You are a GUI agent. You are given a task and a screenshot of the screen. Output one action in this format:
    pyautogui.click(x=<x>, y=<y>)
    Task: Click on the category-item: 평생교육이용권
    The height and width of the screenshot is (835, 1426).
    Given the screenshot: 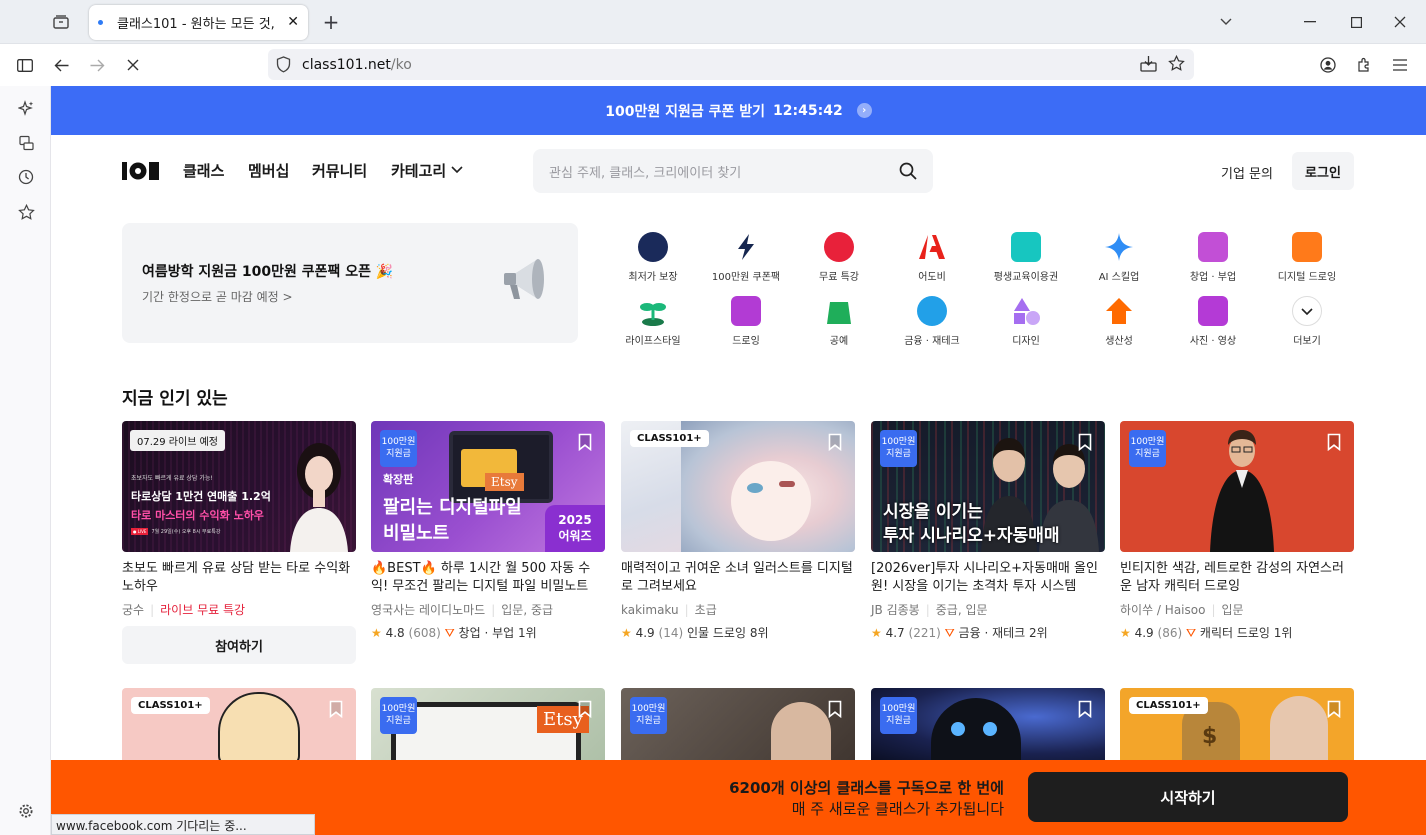 What is the action you would take?
    pyautogui.click(x=1026, y=257)
    